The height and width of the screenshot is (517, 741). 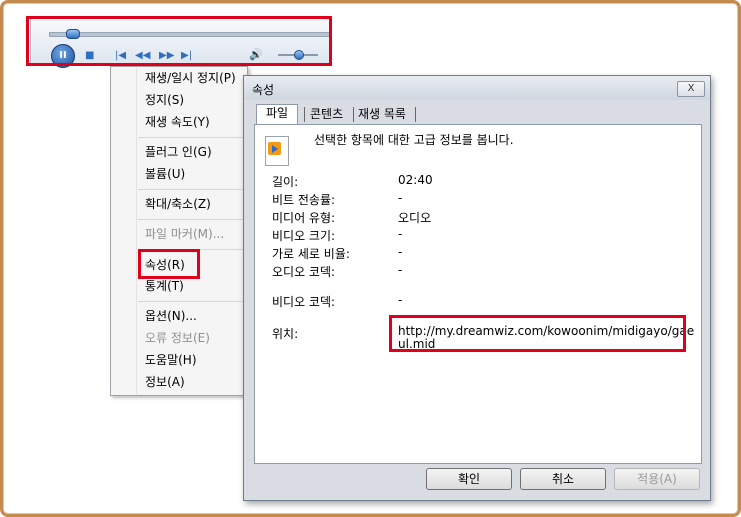 What do you see at coordinates (179, 41) in the screenshot?
I see `player-highlight-box` at bounding box center [179, 41].